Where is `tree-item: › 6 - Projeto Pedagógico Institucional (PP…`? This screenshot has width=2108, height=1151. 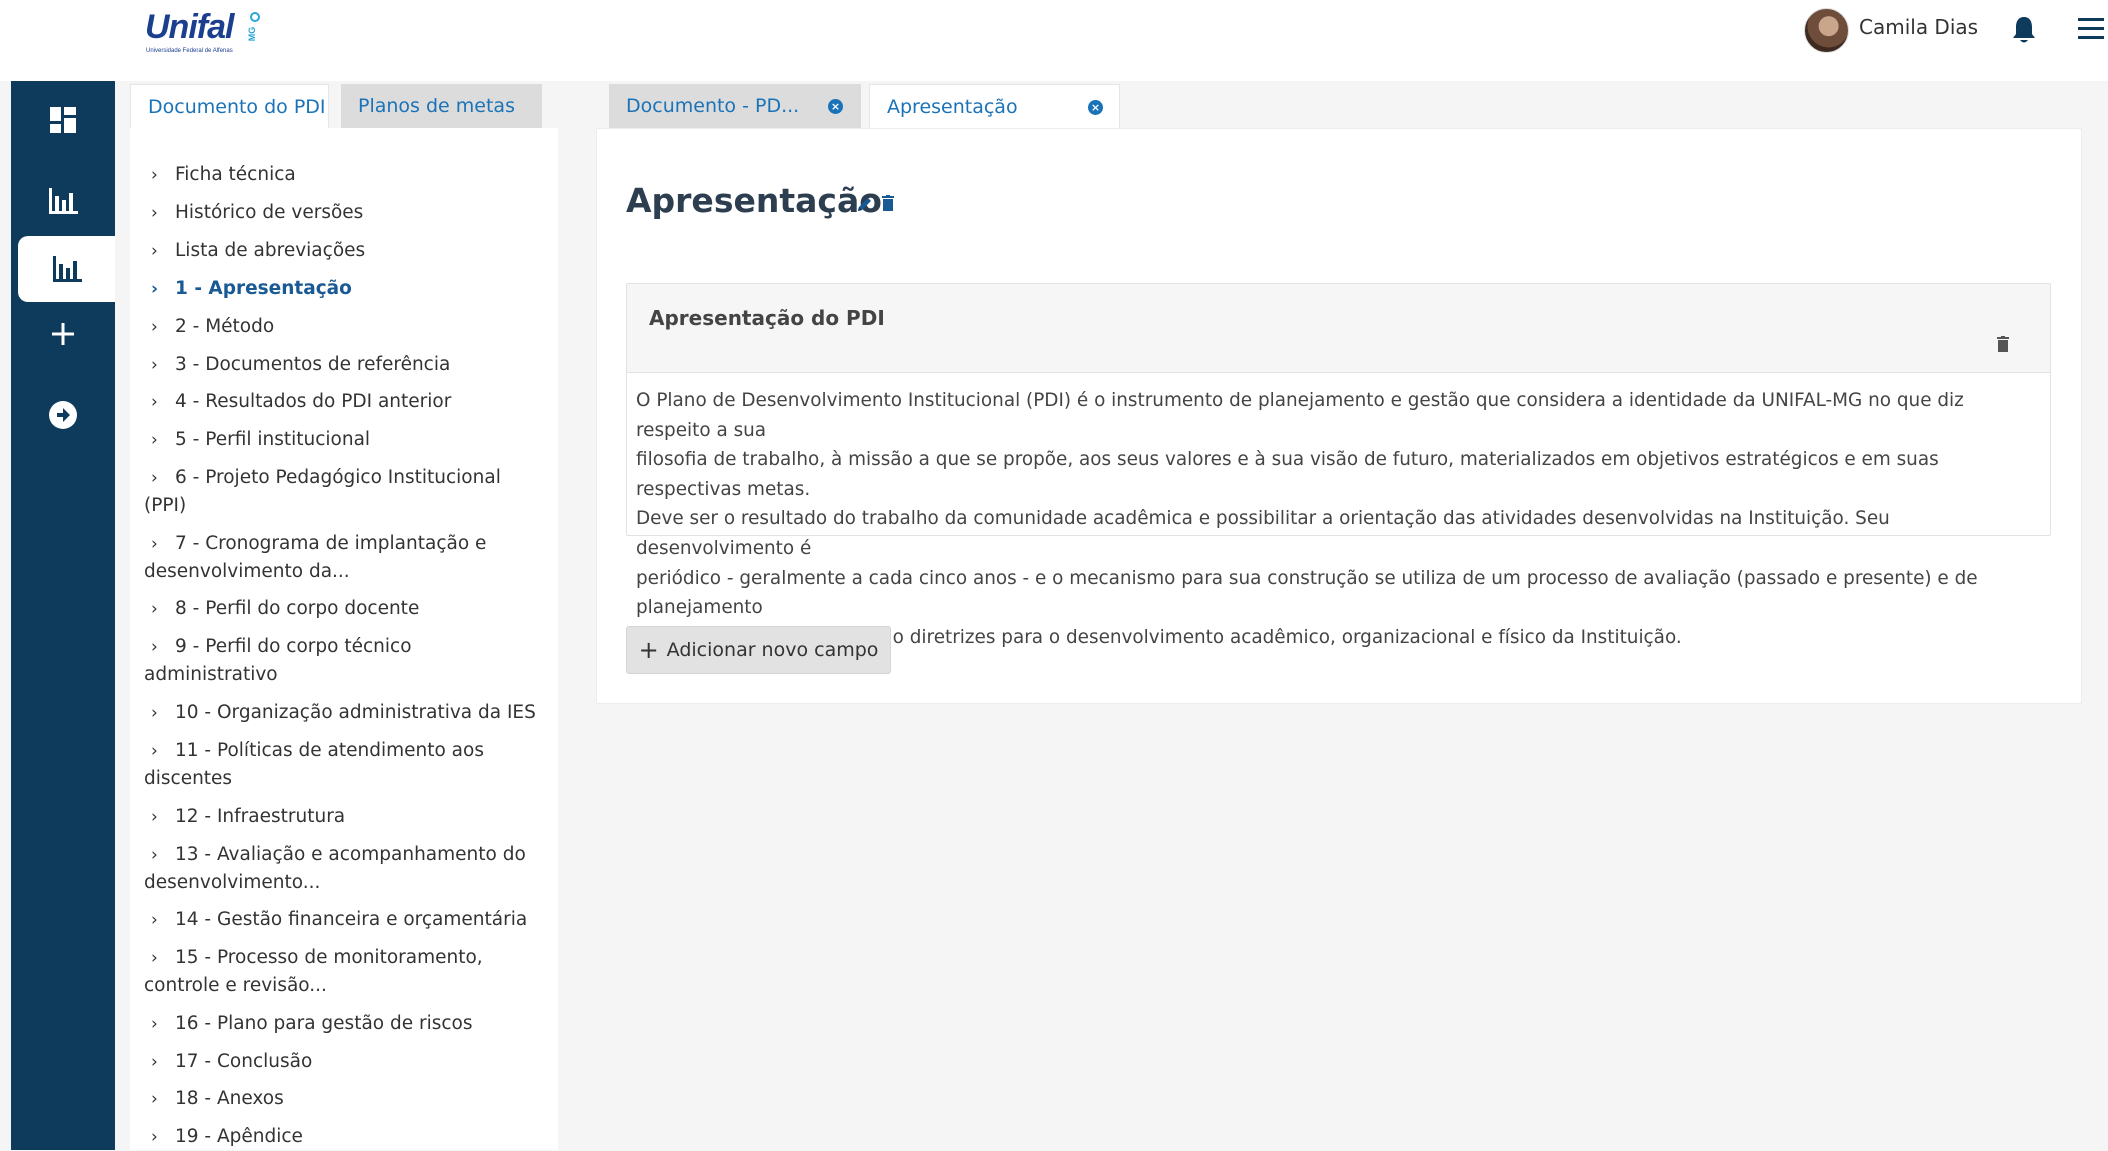
tree-item: › 6 - Projeto Pedagógico Institucional (PP… is located at coordinates (346, 492).